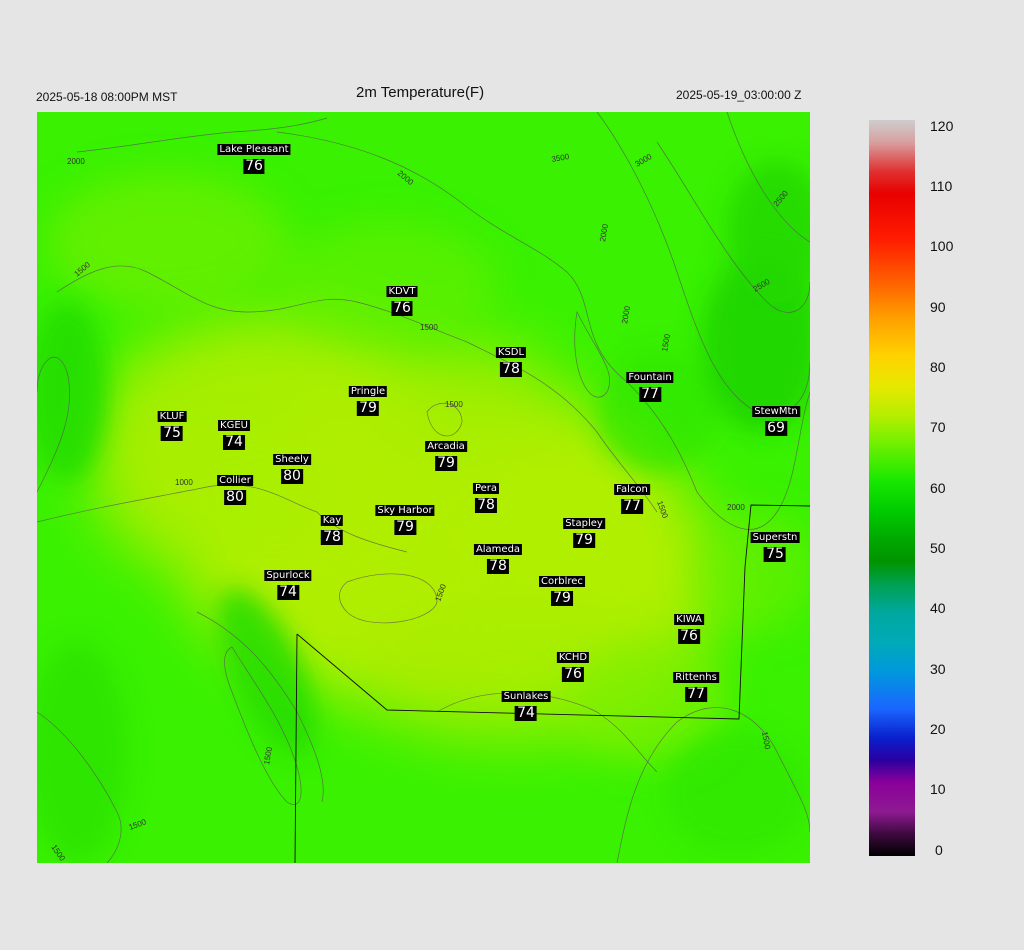 The height and width of the screenshot is (950, 1024). Describe the element at coordinates (446, 446) in the screenshot. I see `station-name: Arcadia` at that location.